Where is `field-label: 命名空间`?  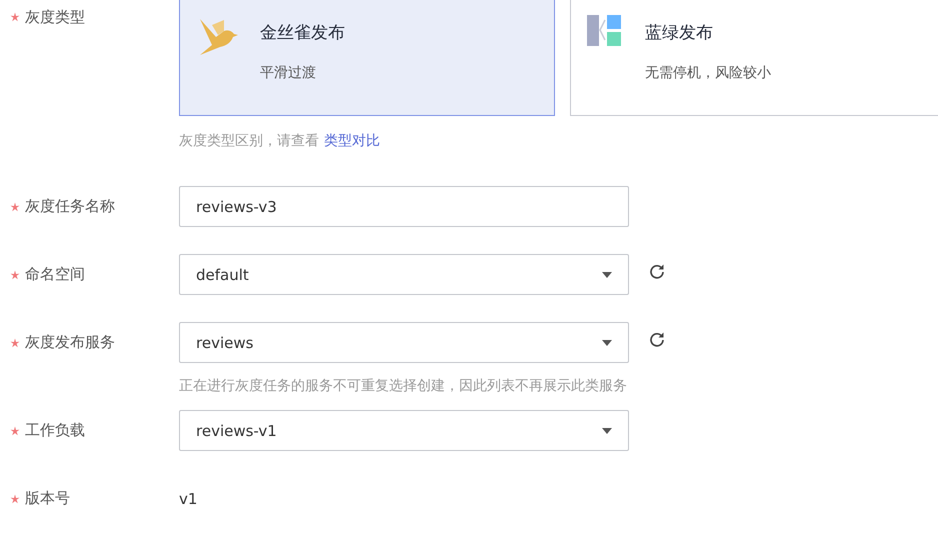
field-label: 命名空间 is located at coordinates (55, 274).